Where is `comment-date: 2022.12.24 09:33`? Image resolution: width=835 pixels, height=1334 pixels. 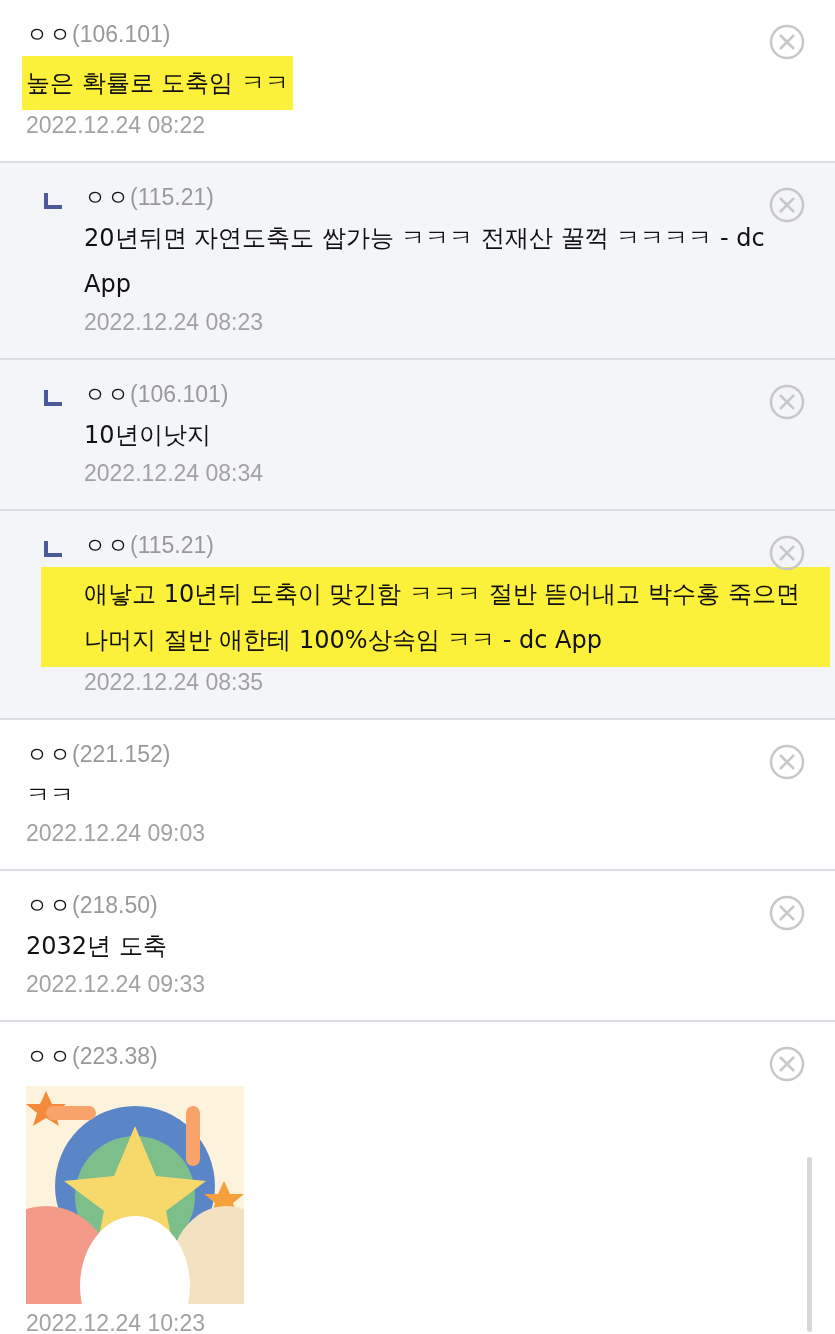 comment-date: 2022.12.24 09:33 is located at coordinates (116, 984).